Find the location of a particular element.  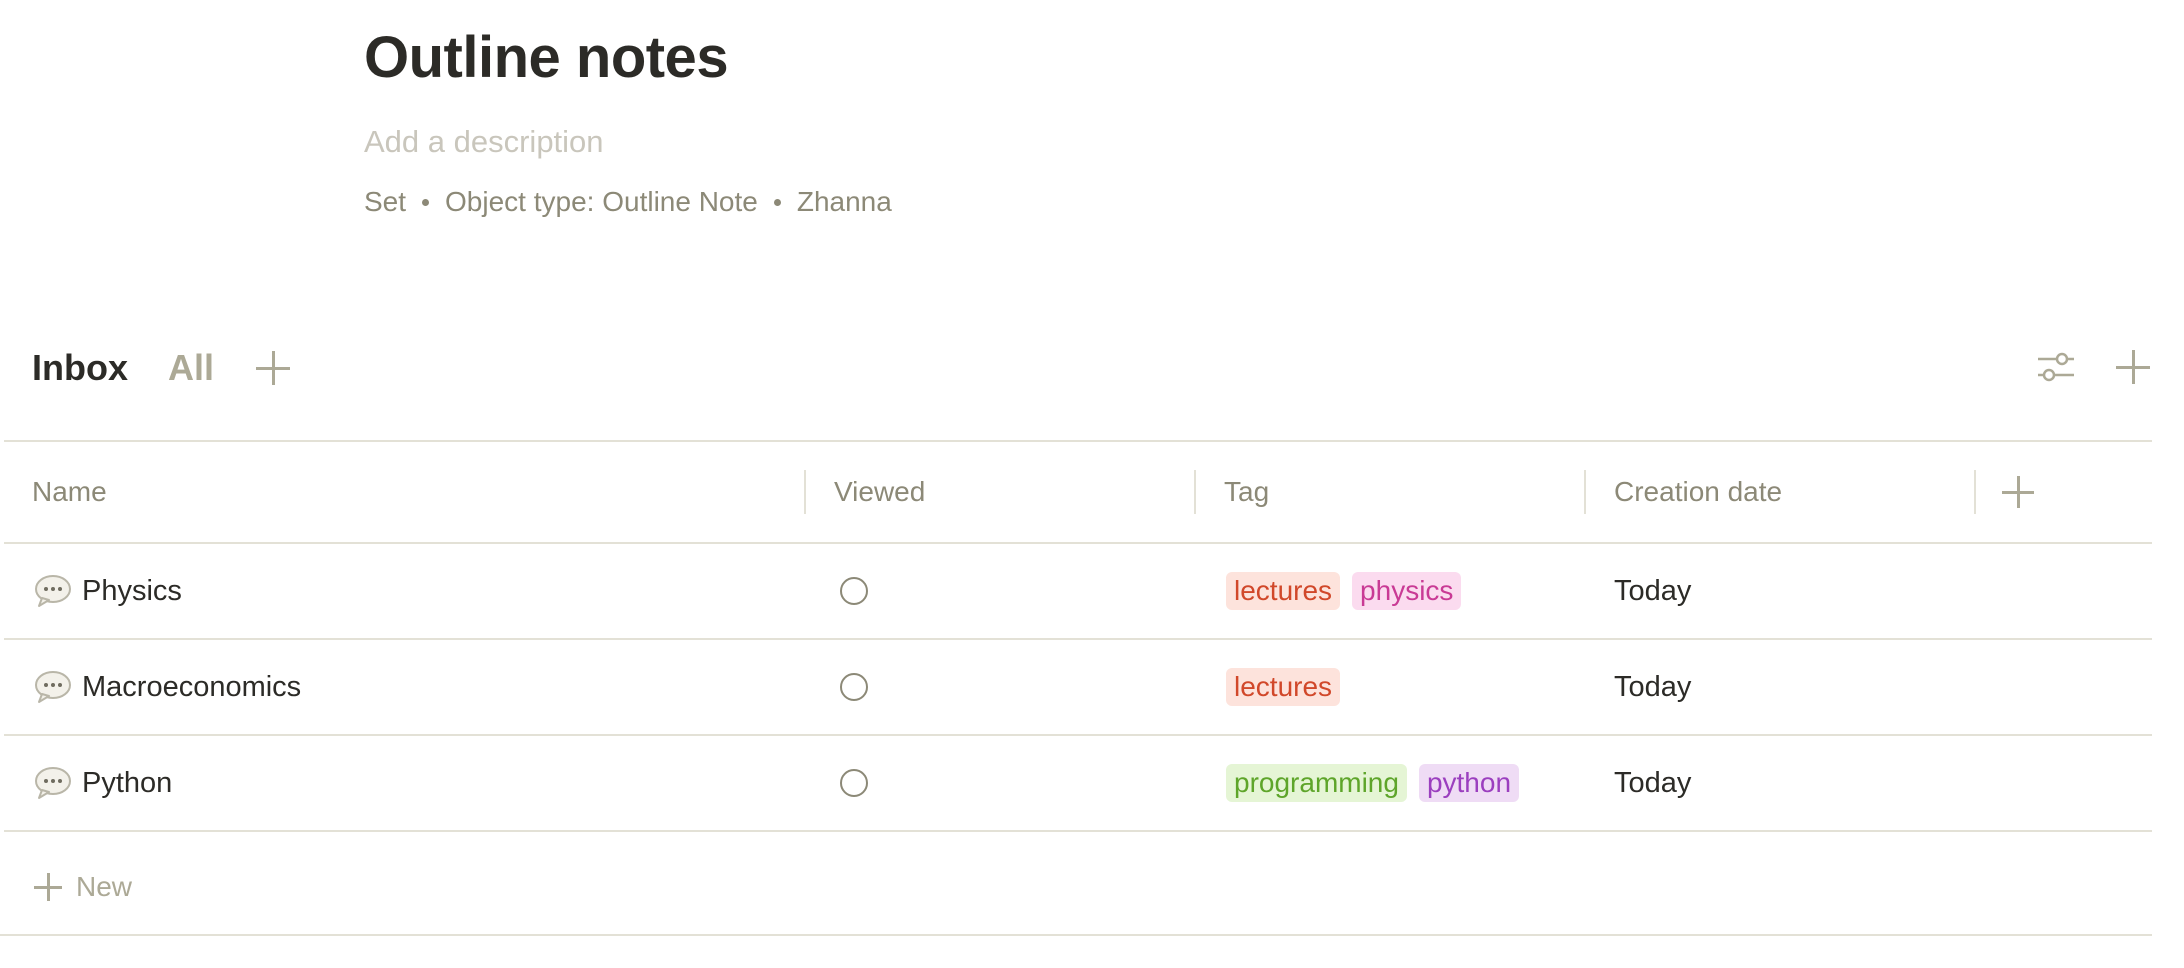

tag-cell: programming python is located at coordinates (1378, 783).